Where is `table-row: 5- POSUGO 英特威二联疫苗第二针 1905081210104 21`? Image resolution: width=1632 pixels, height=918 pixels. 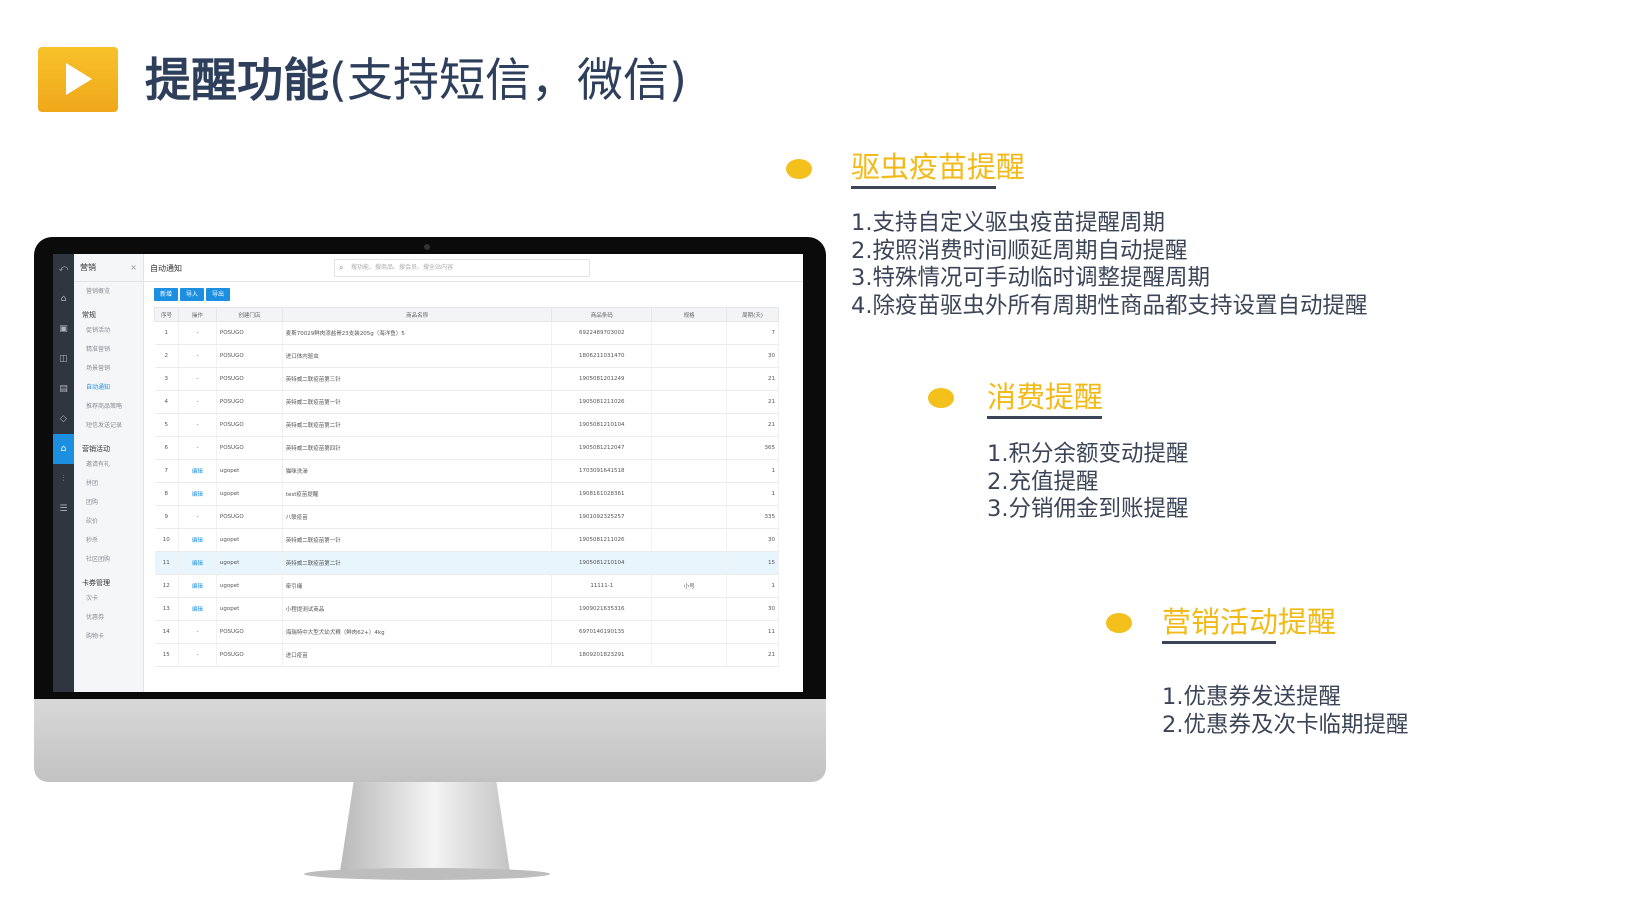 table-row: 5- POSUGO 英特威二联疫苗第二针 1905081210104 21 is located at coordinates (466, 425).